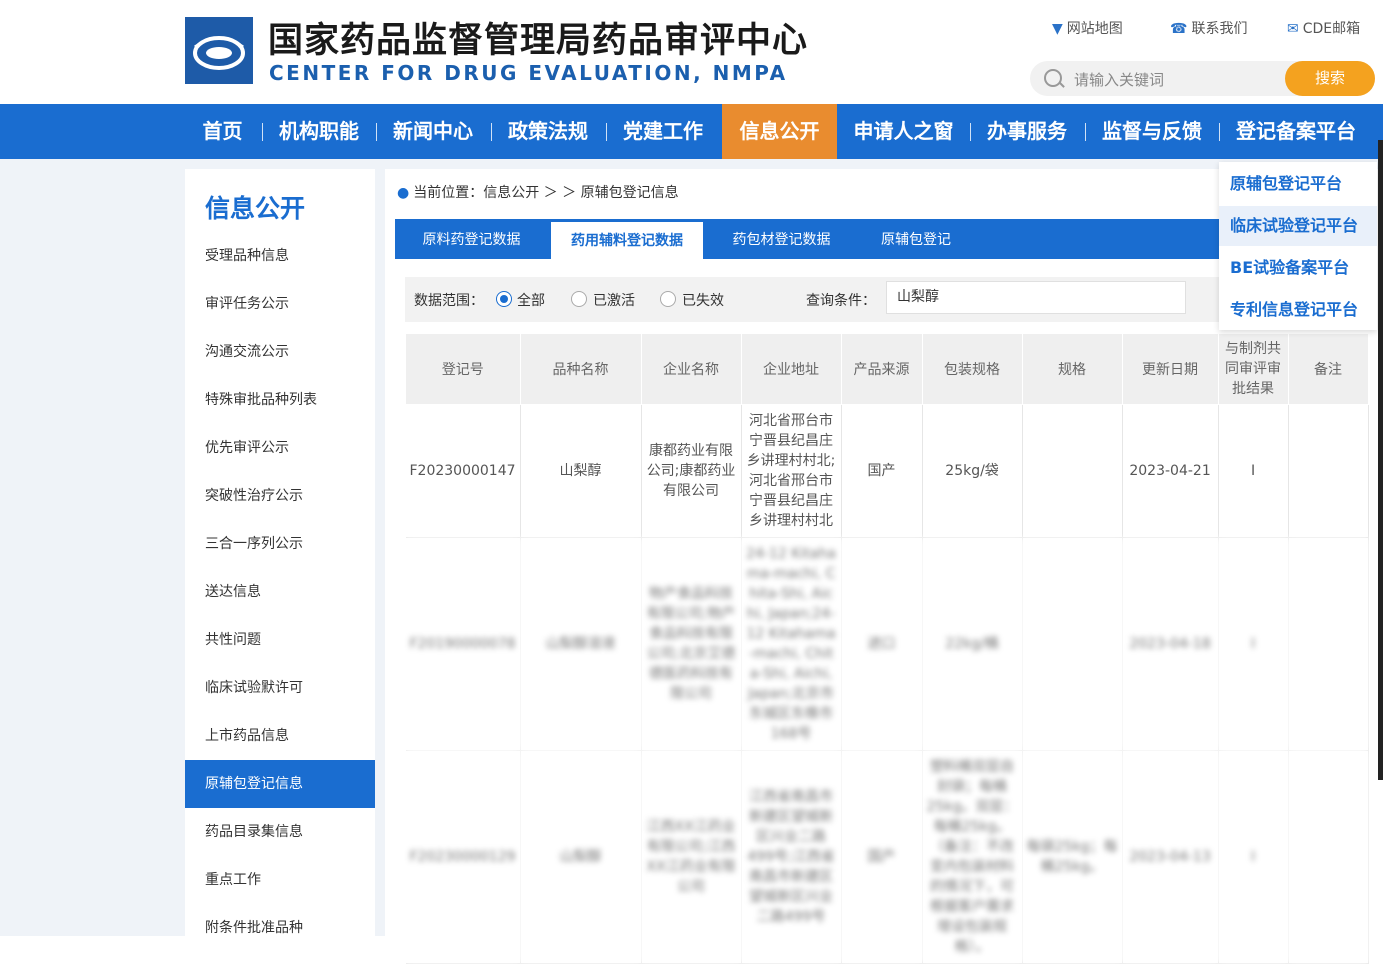  Describe the element at coordinates (280, 352) in the screenshot. I see `sidebar-item-communication: 沟通交流公示` at that location.